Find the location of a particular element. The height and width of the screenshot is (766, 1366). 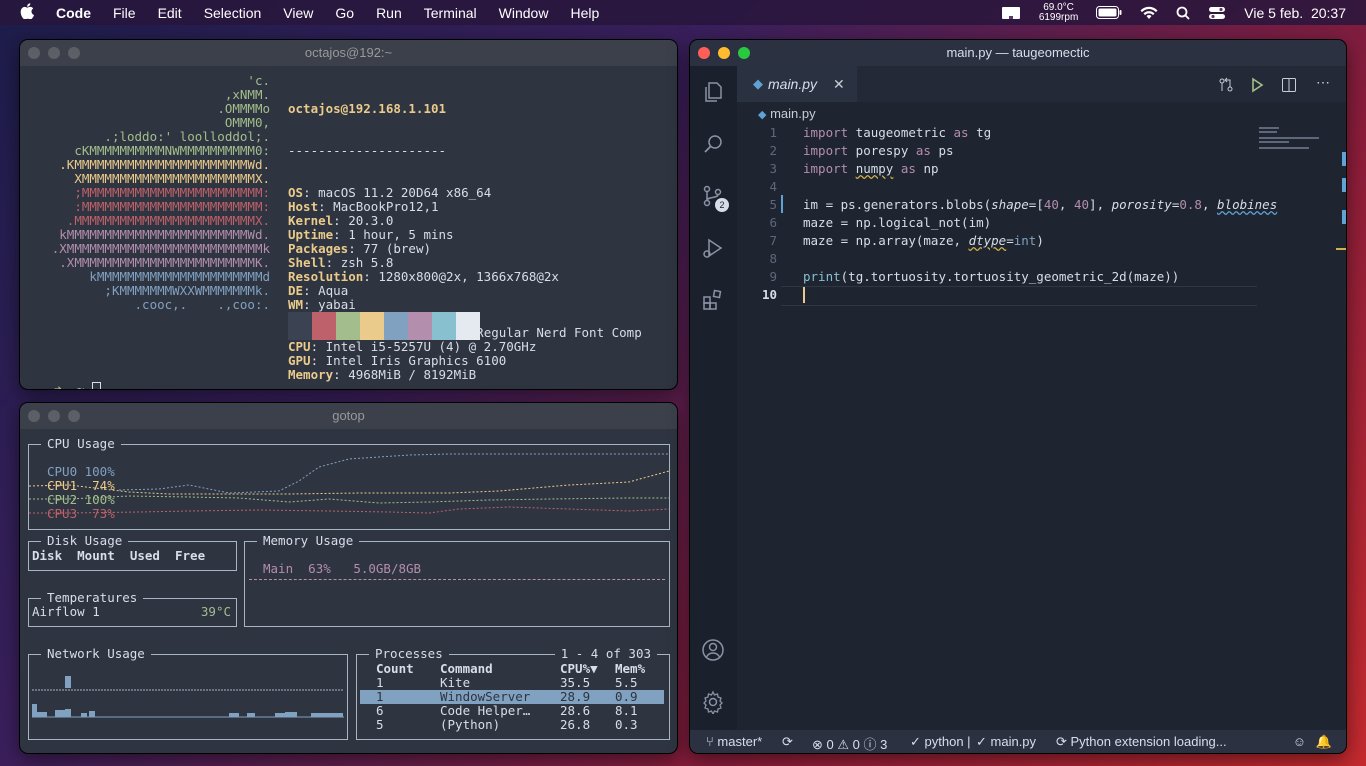

notification-icon is located at coordinates (1011, 13).